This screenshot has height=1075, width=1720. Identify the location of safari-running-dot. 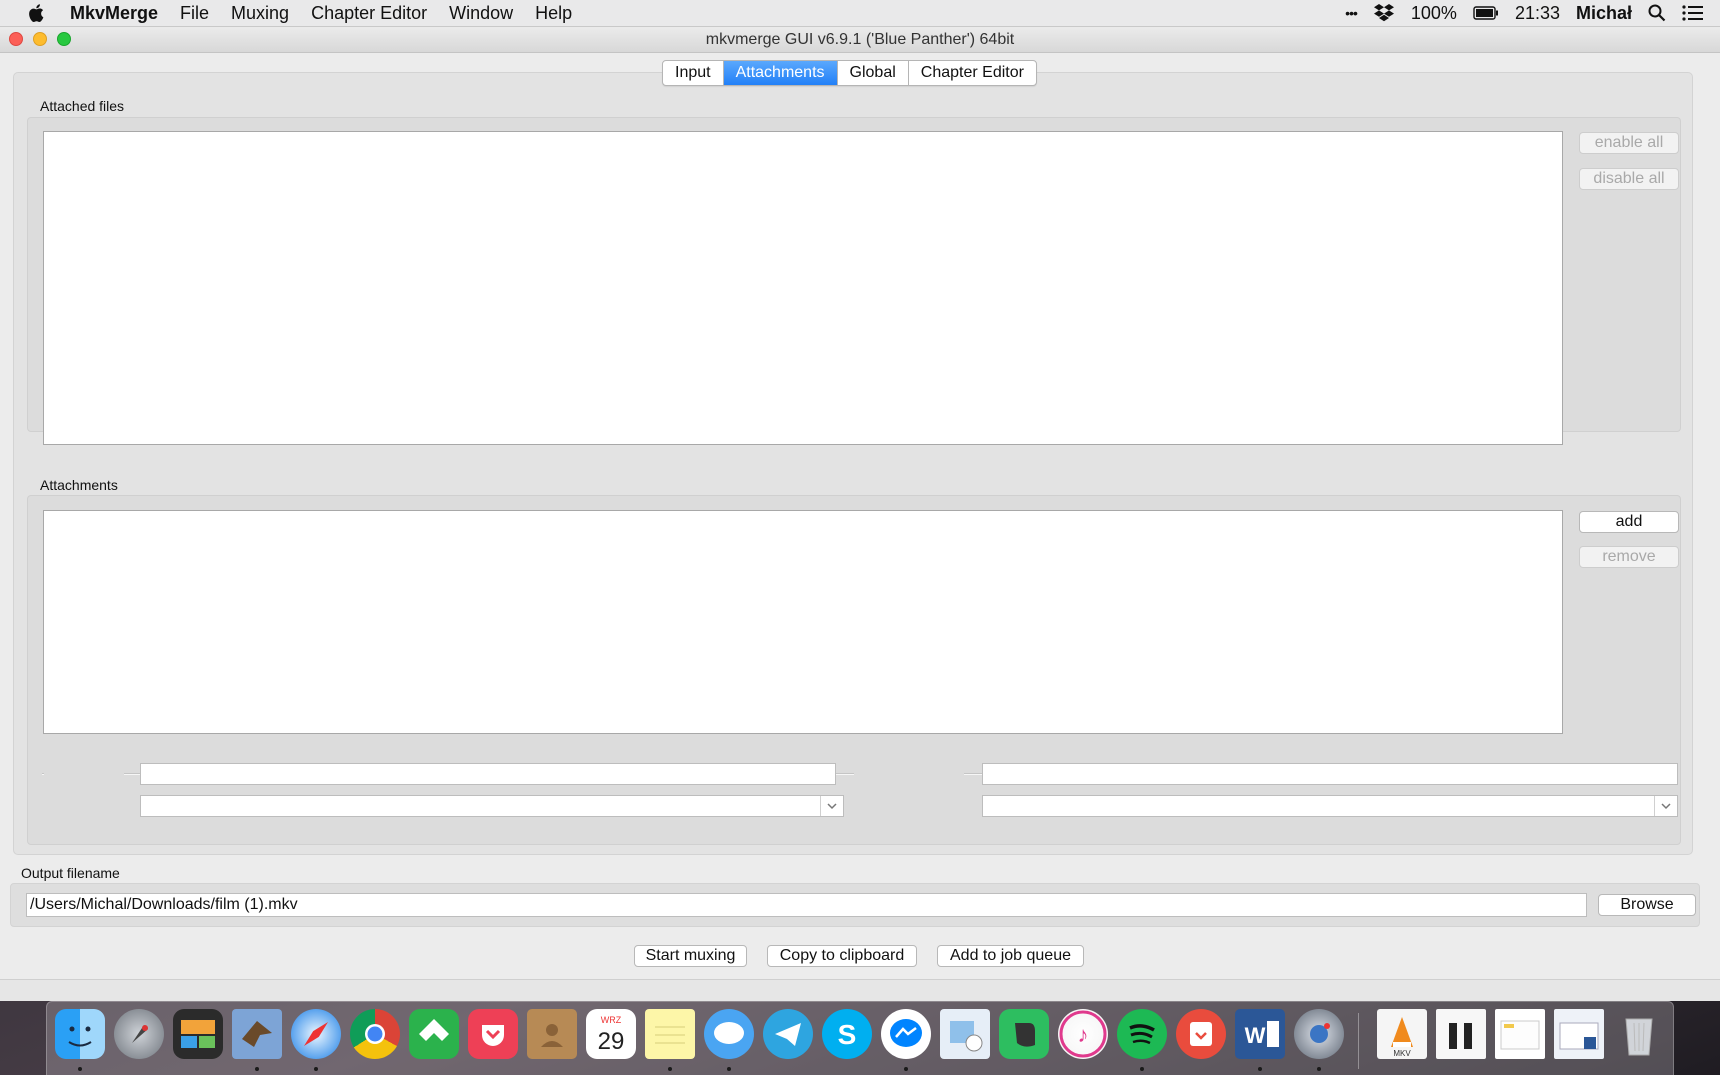
(316, 1069).